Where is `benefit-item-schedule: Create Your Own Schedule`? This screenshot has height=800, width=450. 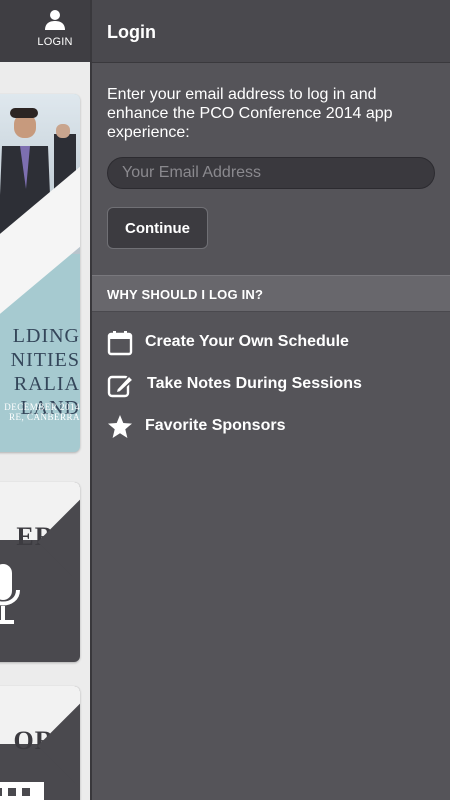
benefit-item-schedule: Create Your Own Schedule is located at coordinates (267, 344).